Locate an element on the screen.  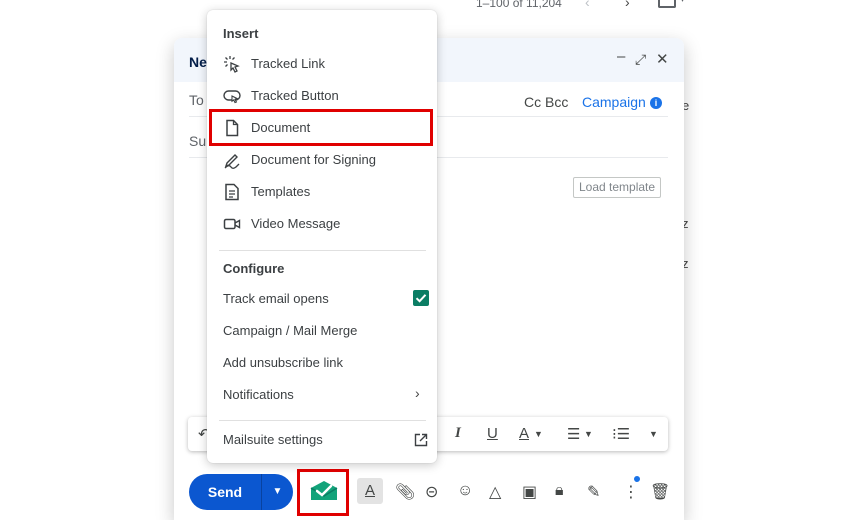
attach-icon: 📎︎ is located at coordinates (405, 492).